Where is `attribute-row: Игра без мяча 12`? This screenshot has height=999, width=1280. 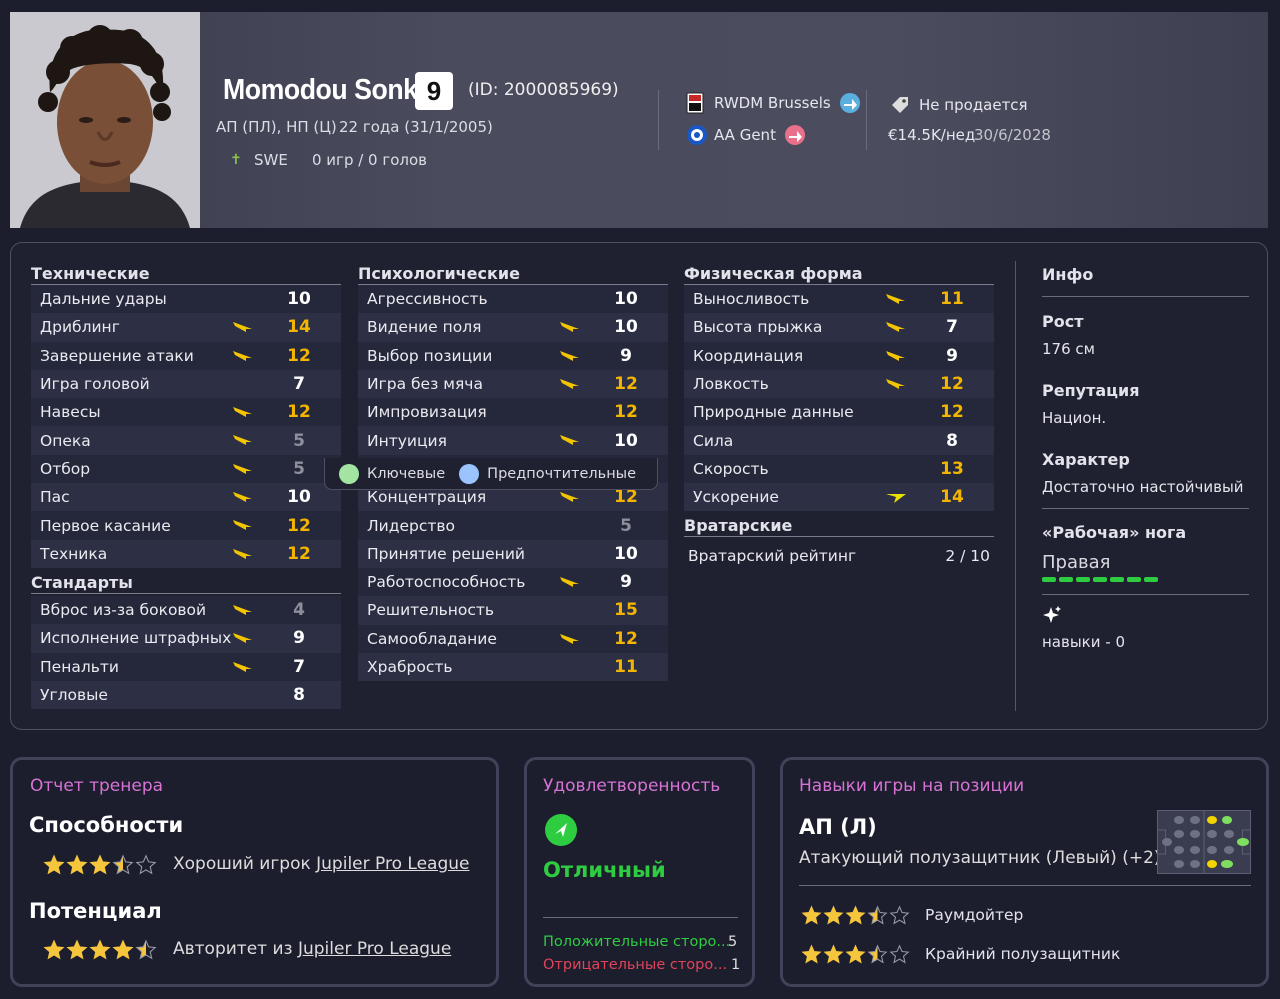
attribute-row: Игра без мяча 12 is located at coordinates (513, 384).